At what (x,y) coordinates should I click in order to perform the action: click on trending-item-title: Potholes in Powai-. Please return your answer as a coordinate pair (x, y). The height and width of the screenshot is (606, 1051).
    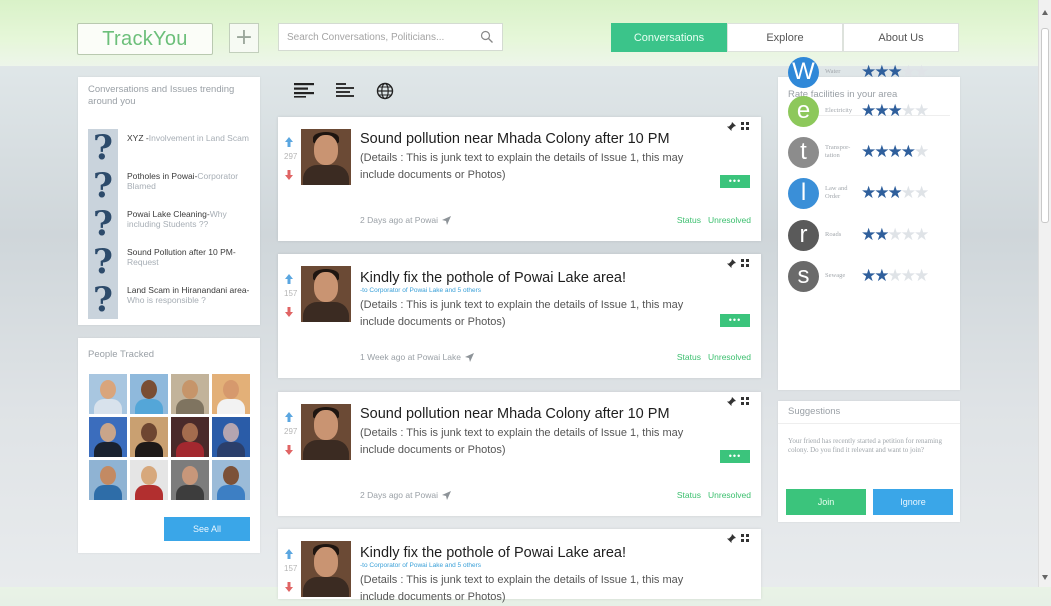
    Looking at the image, I should click on (162, 176).